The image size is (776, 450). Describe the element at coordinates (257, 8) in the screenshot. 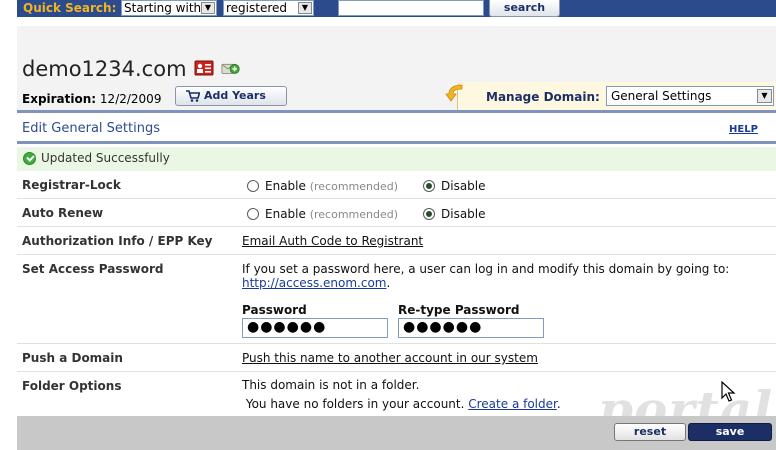

I see `search-status-value: registered` at that location.